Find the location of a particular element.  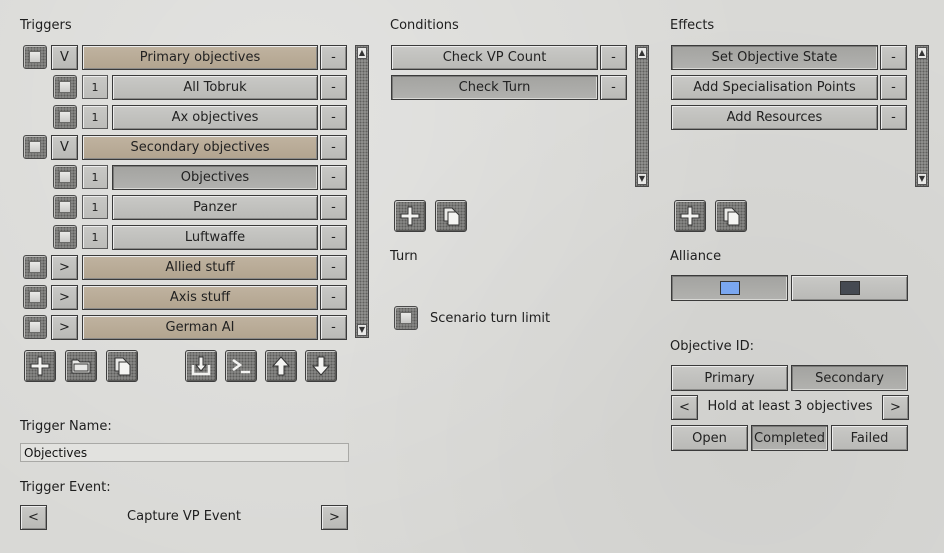

trigger-row: Panzer is located at coordinates (215, 207).